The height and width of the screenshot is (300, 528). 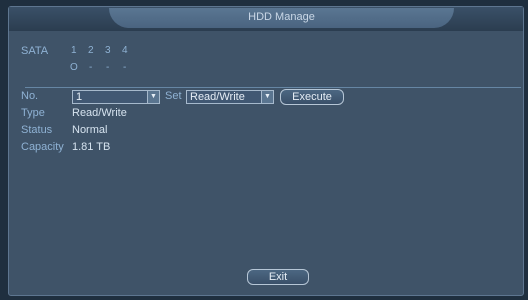 What do you see at coordinates (90, 130) in the screenshot?
I see `status-value: Normal` at bounding box center [90, 130].